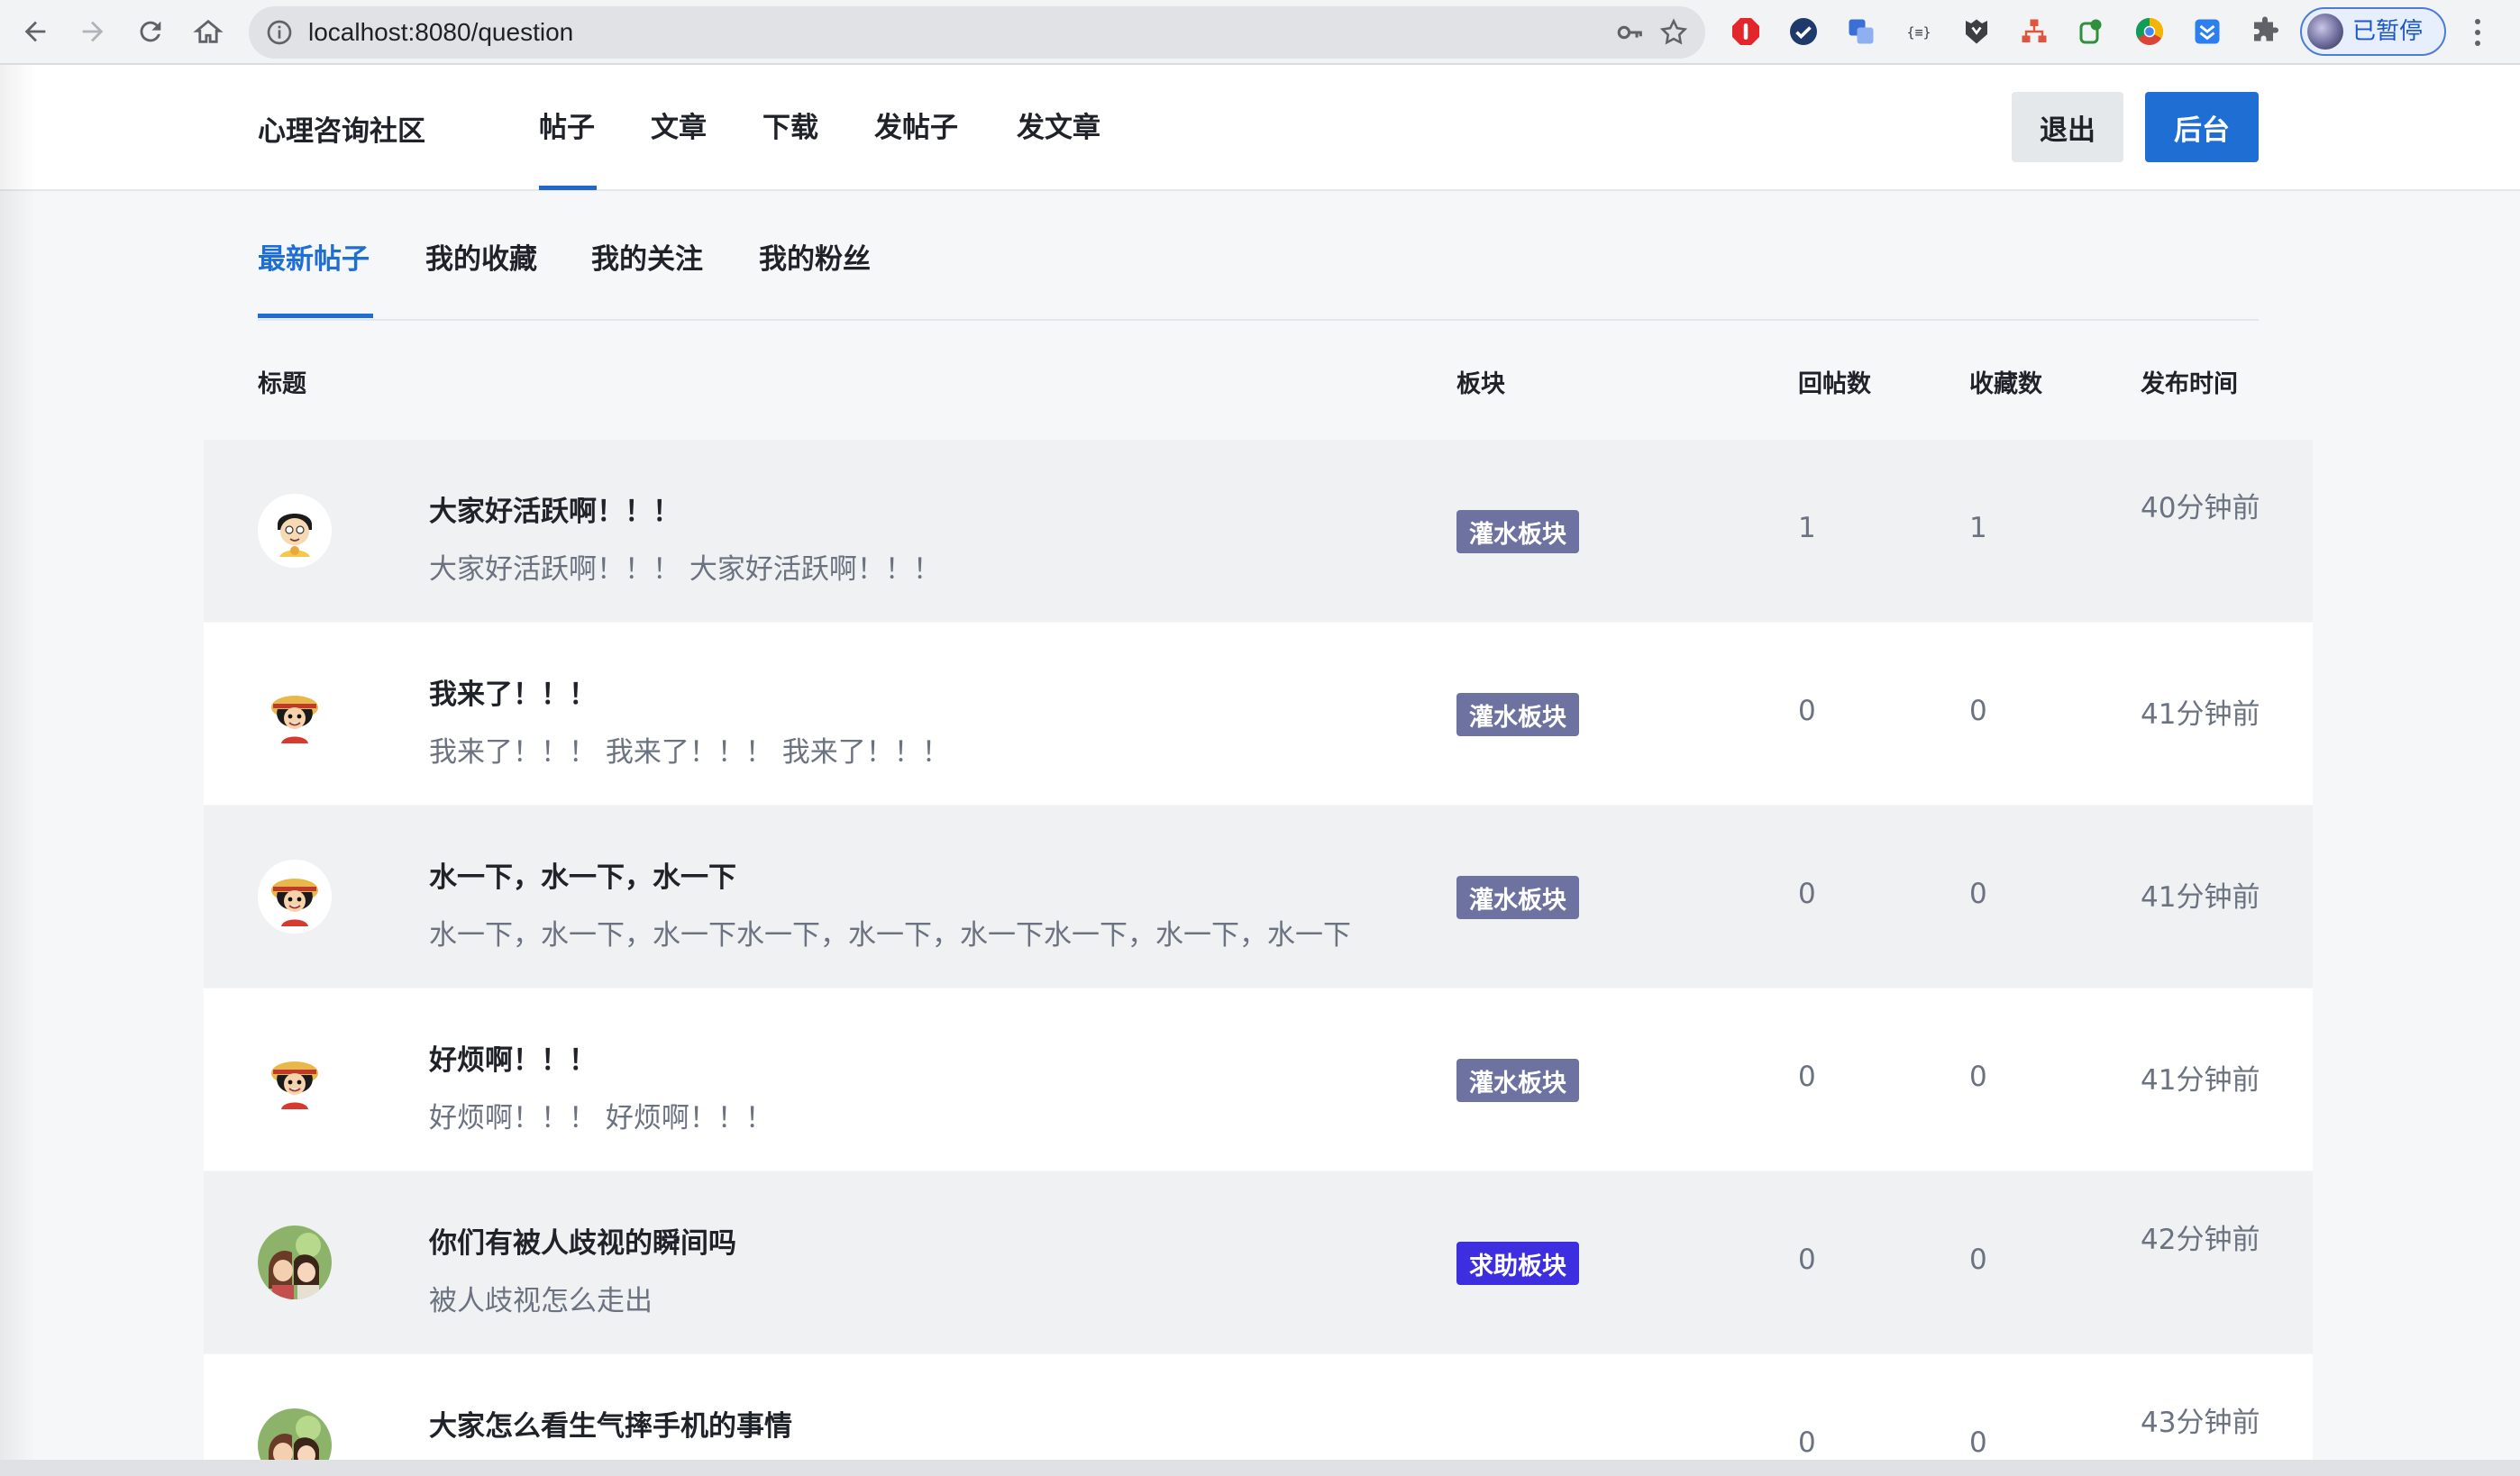  Describe the element at coordinates (2200, 1240) in the screenshot. I see `publish-time: 42分钟前` at that location.